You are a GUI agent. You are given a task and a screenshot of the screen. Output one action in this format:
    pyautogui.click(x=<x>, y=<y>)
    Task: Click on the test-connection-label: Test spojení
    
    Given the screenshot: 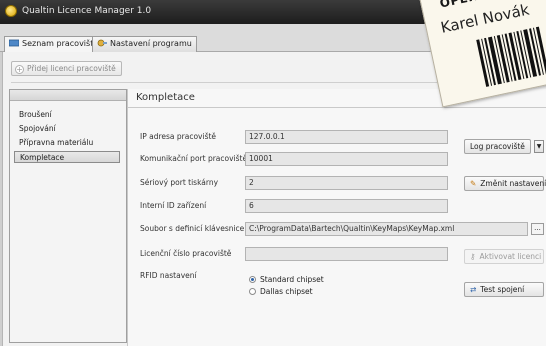 What is the action you would take?
    pyautogui.click(x=502, y=289)
    